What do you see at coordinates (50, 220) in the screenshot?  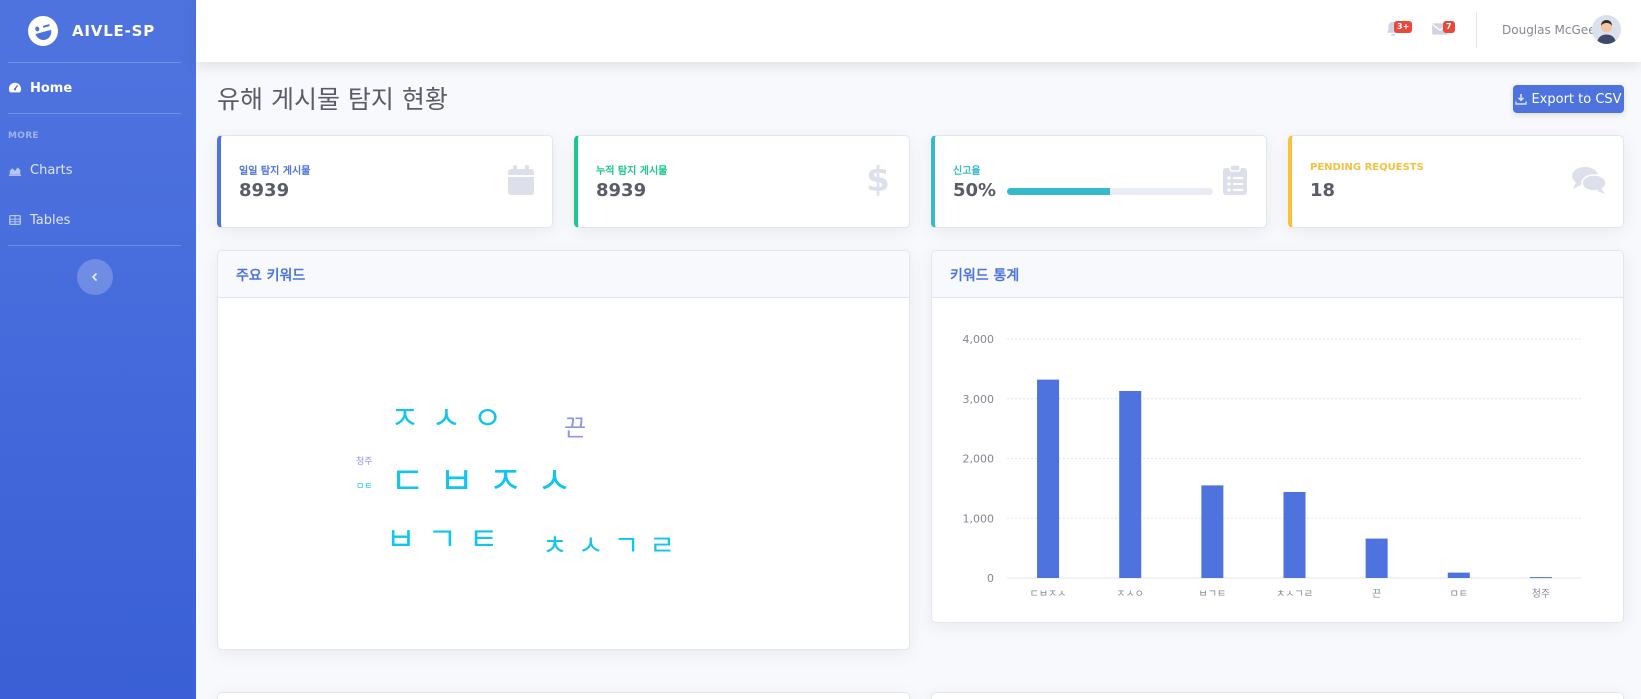 I see `sidebar-item-label: Tables` at bounding box center [50, 220].